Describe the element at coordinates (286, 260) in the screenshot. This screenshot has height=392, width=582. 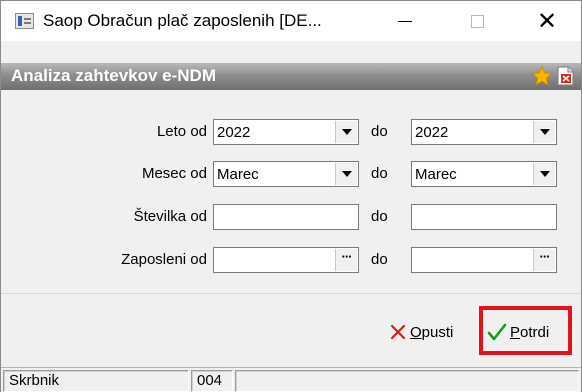
I see `zaposleni-od-field: ···` at that location.